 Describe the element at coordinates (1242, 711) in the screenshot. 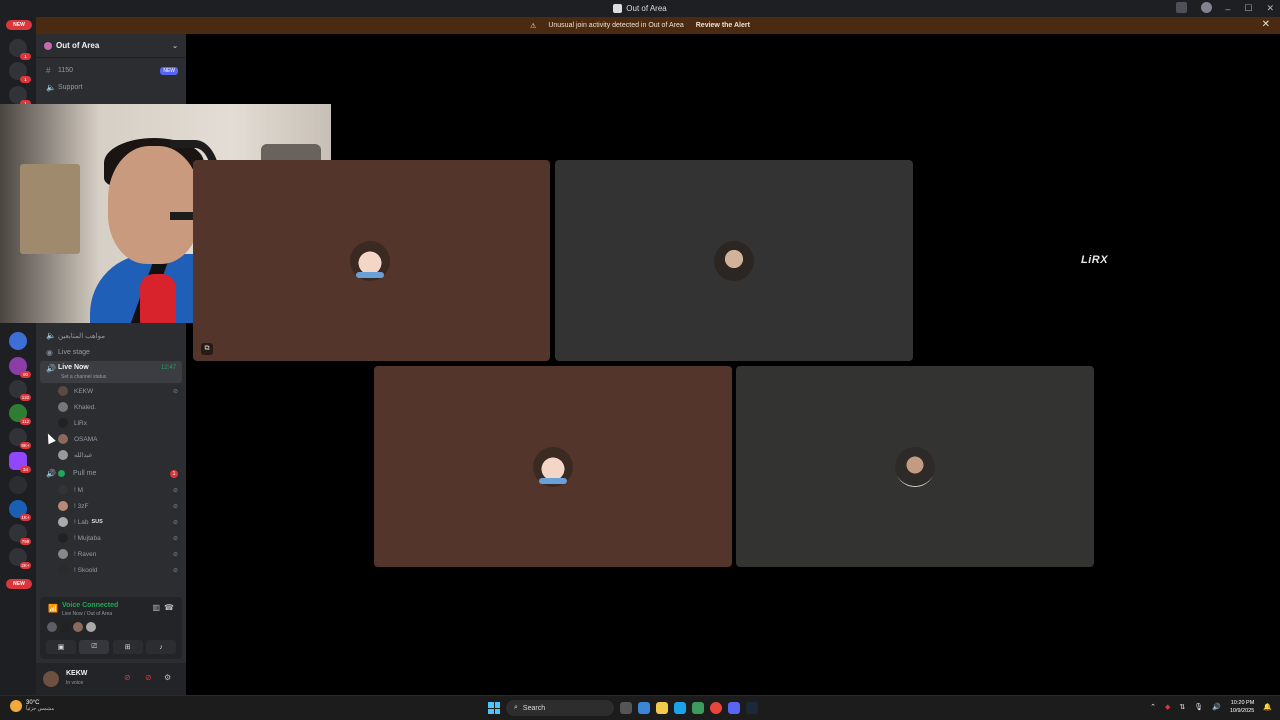

I see `clock-date: 10/9/2025` at that location.